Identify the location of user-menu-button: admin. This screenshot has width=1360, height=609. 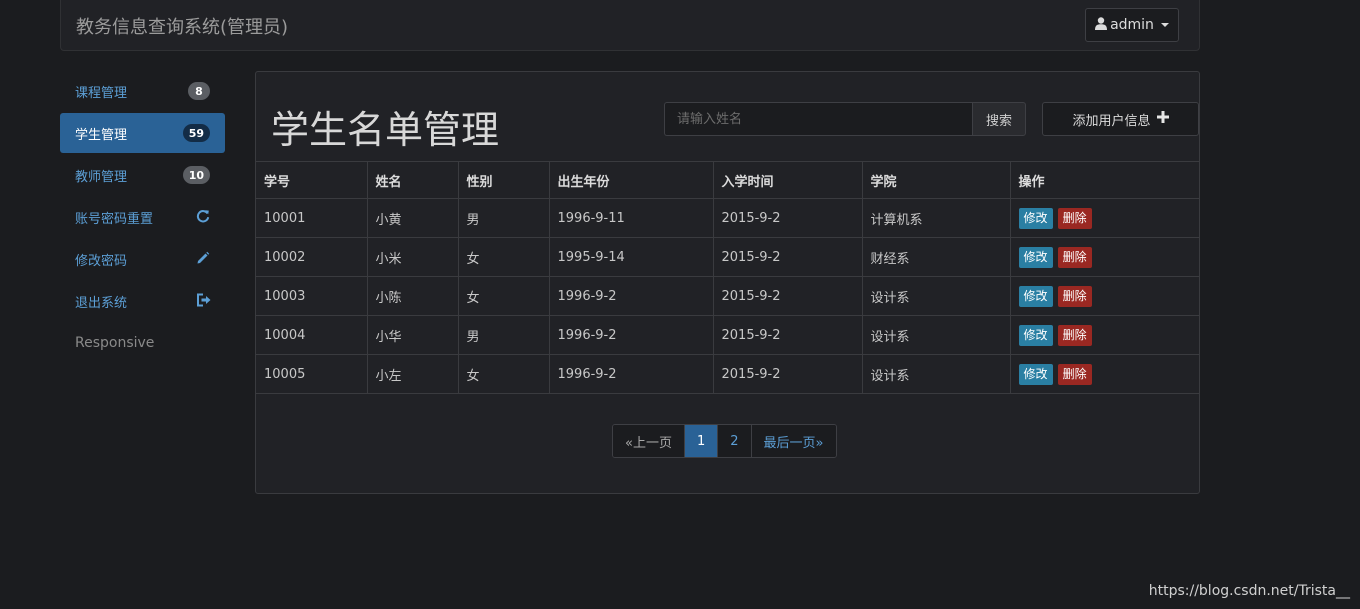
(1132, 25).